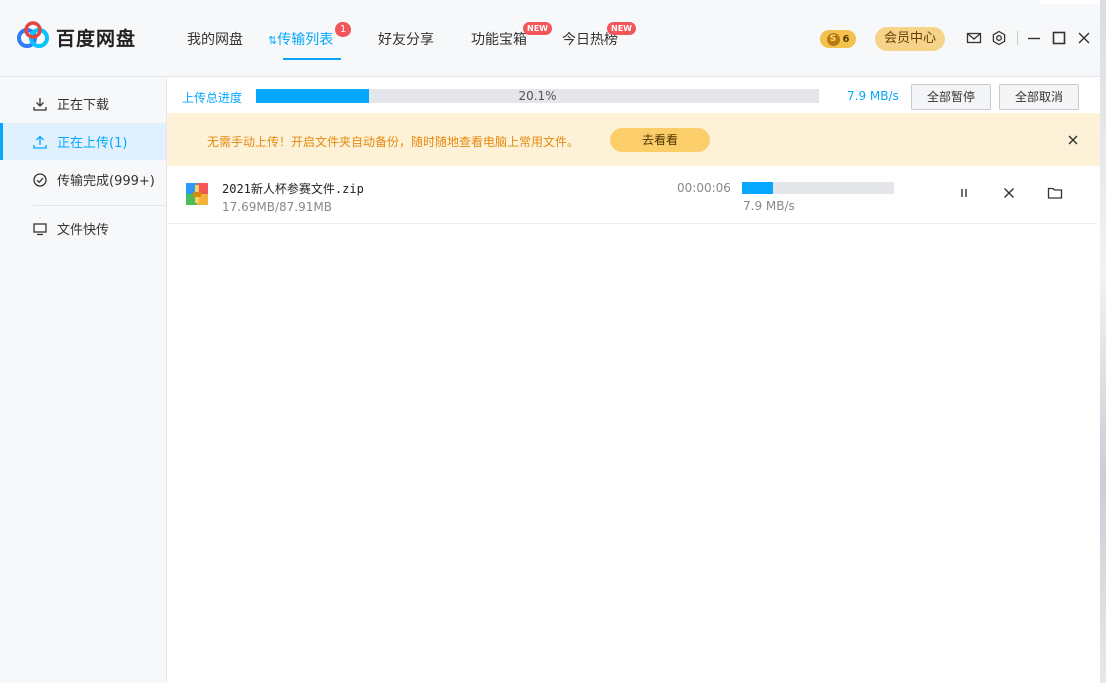 This screenshot has height=683, width=1106. What do you see at coordinates (215, 39) in the screenshot?
I see `nav-my-drive: 我的网盘` at bounding box center [215, 39].